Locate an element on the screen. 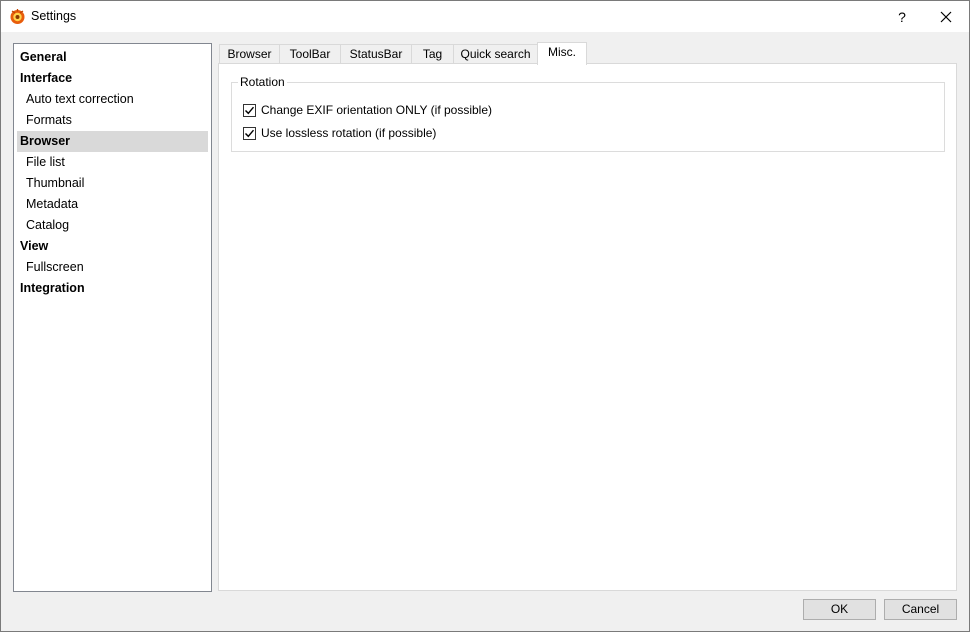 Image resolution: width=970 pixels, height=632 pixels. sidebar-item-view: View is located at coordinates (112, 246).